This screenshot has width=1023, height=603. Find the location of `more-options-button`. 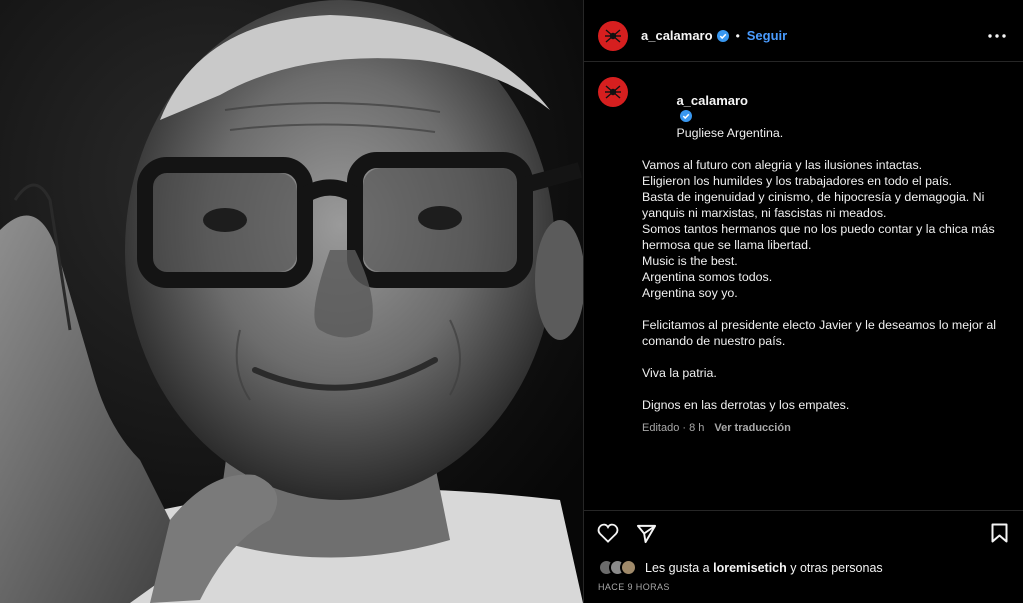

more-options-button is located at coordinates (997, 36).